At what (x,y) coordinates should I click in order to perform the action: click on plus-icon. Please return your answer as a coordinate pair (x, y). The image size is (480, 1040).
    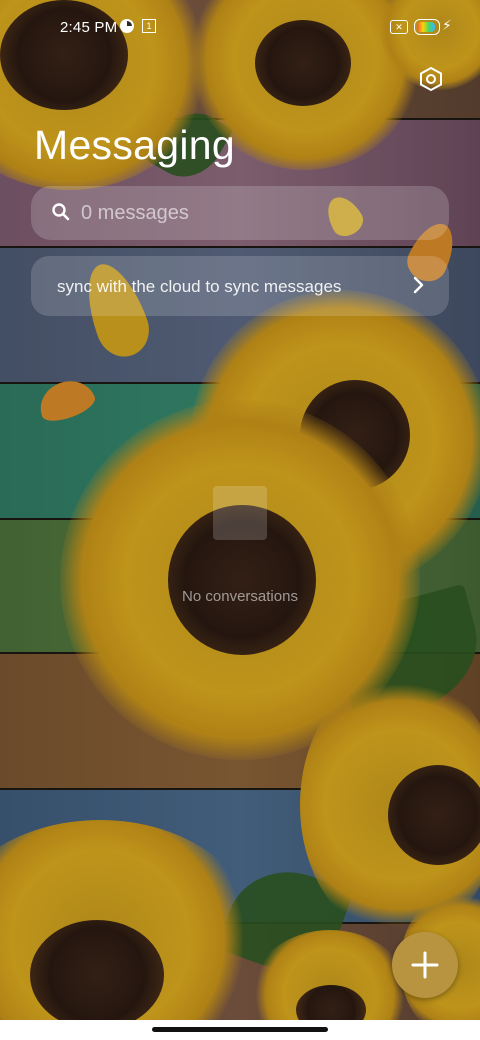
    Looking at the image, I should click on (425, 965).